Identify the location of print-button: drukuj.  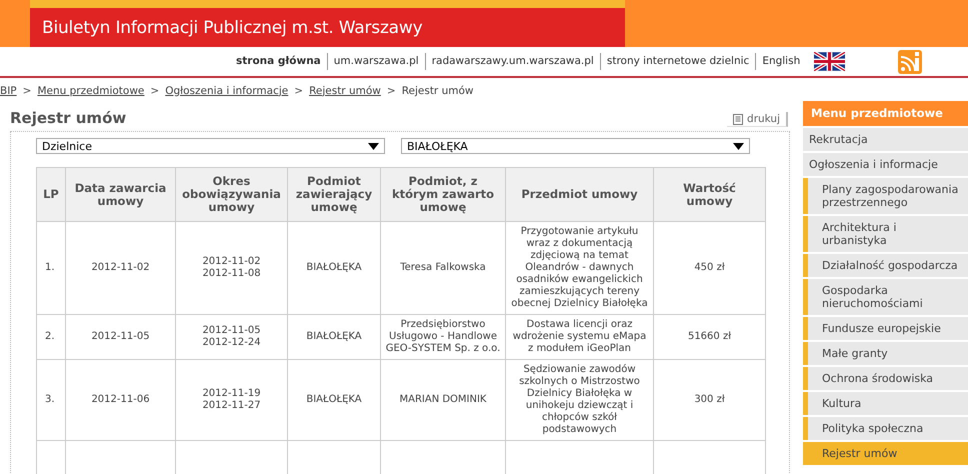
(757, 119).